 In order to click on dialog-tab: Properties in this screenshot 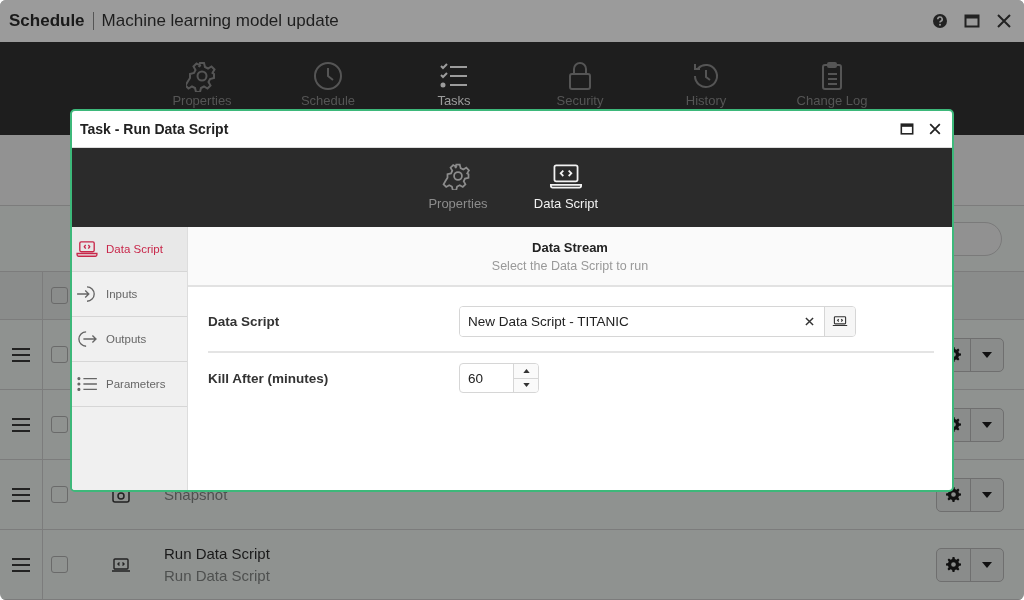, I will do `click(458, 187)`.